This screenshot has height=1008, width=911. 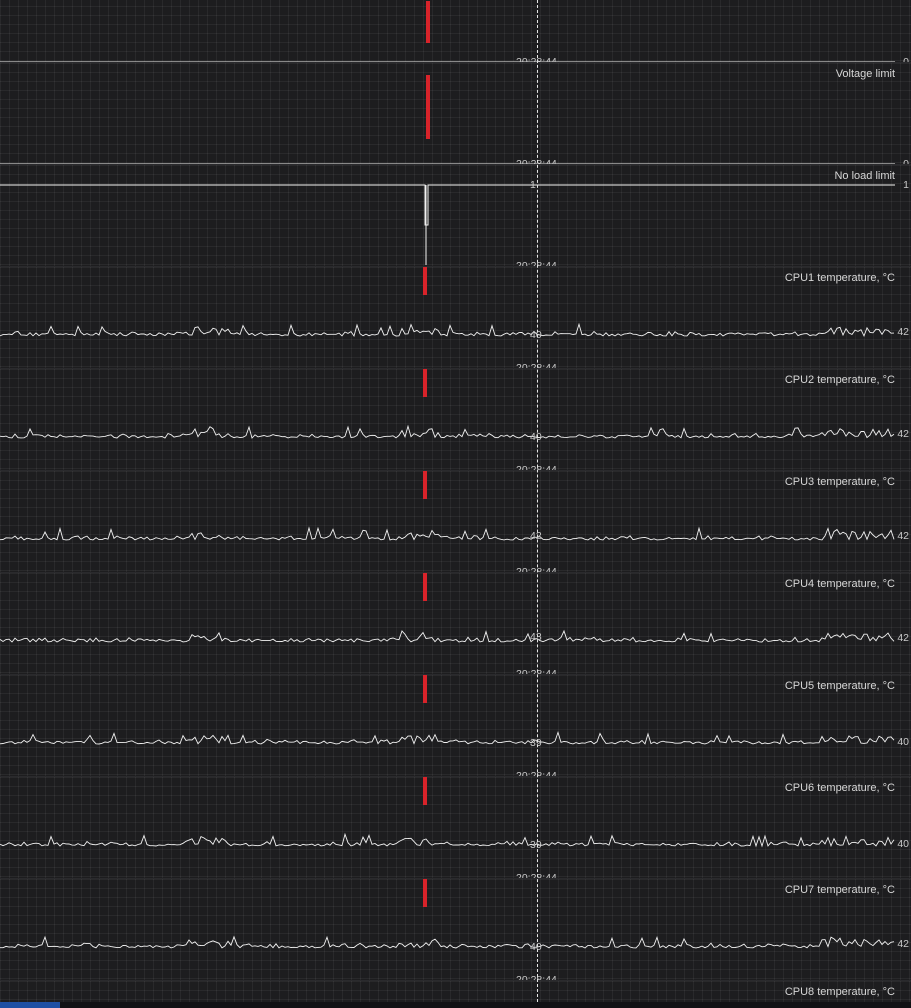 I want to click on graph-panel-cpu7-temp: CPU7 temperature, °C 40 42 20:28:44, so click(x=455, y=932).